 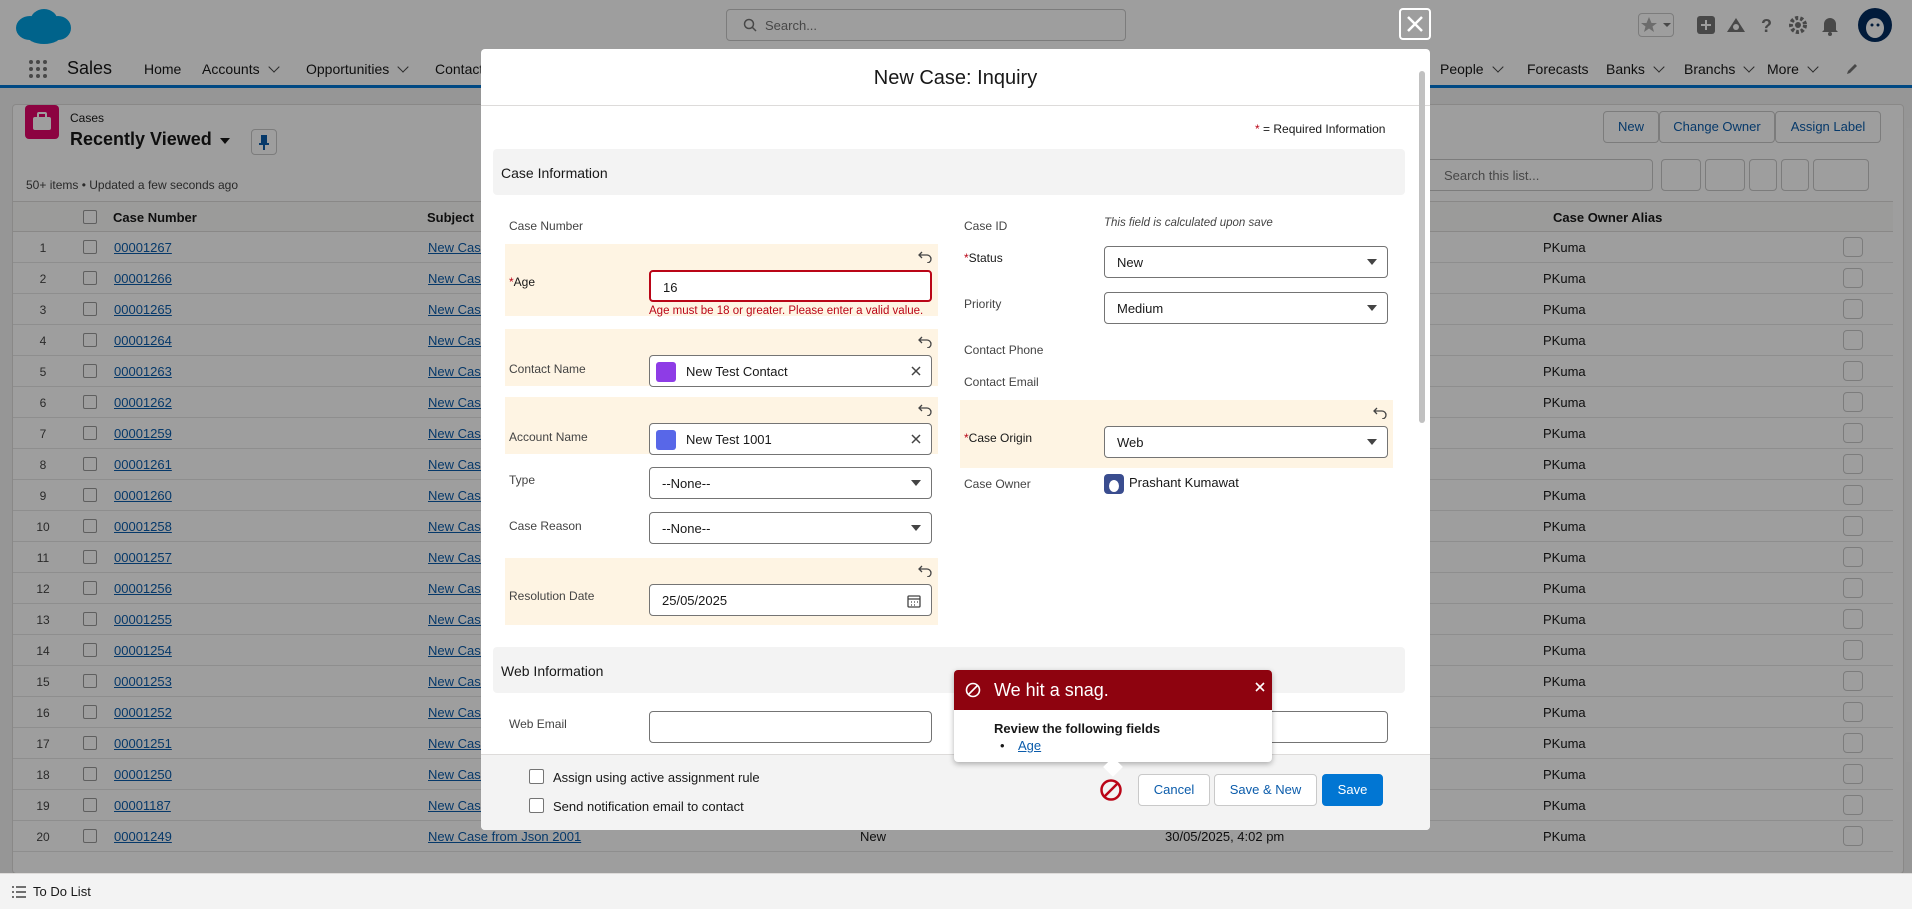 What do you see at coordinates (1001, 382) in the screenshot?
I see `contact-email-label: Contact Email` at bounding box center [1001, 382].